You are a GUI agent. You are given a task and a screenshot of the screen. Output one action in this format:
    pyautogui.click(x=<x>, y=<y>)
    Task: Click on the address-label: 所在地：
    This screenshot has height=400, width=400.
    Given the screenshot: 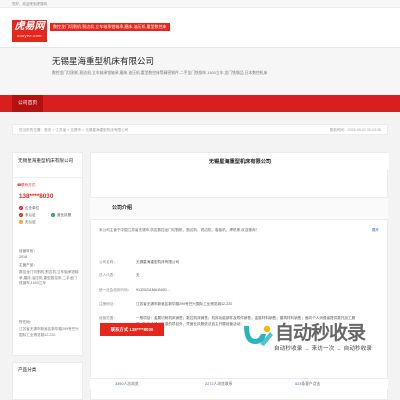 What is the action you would take?
    pyautogui.click(x=26, y=322)
    